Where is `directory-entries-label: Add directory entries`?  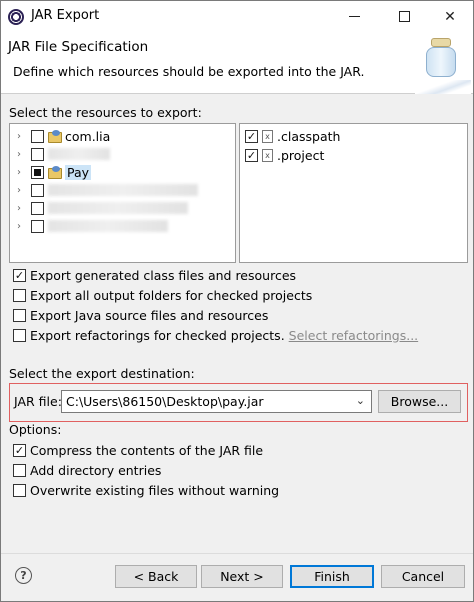
directory-entries-label: Add directory entries is located at coordinates (96, 470).